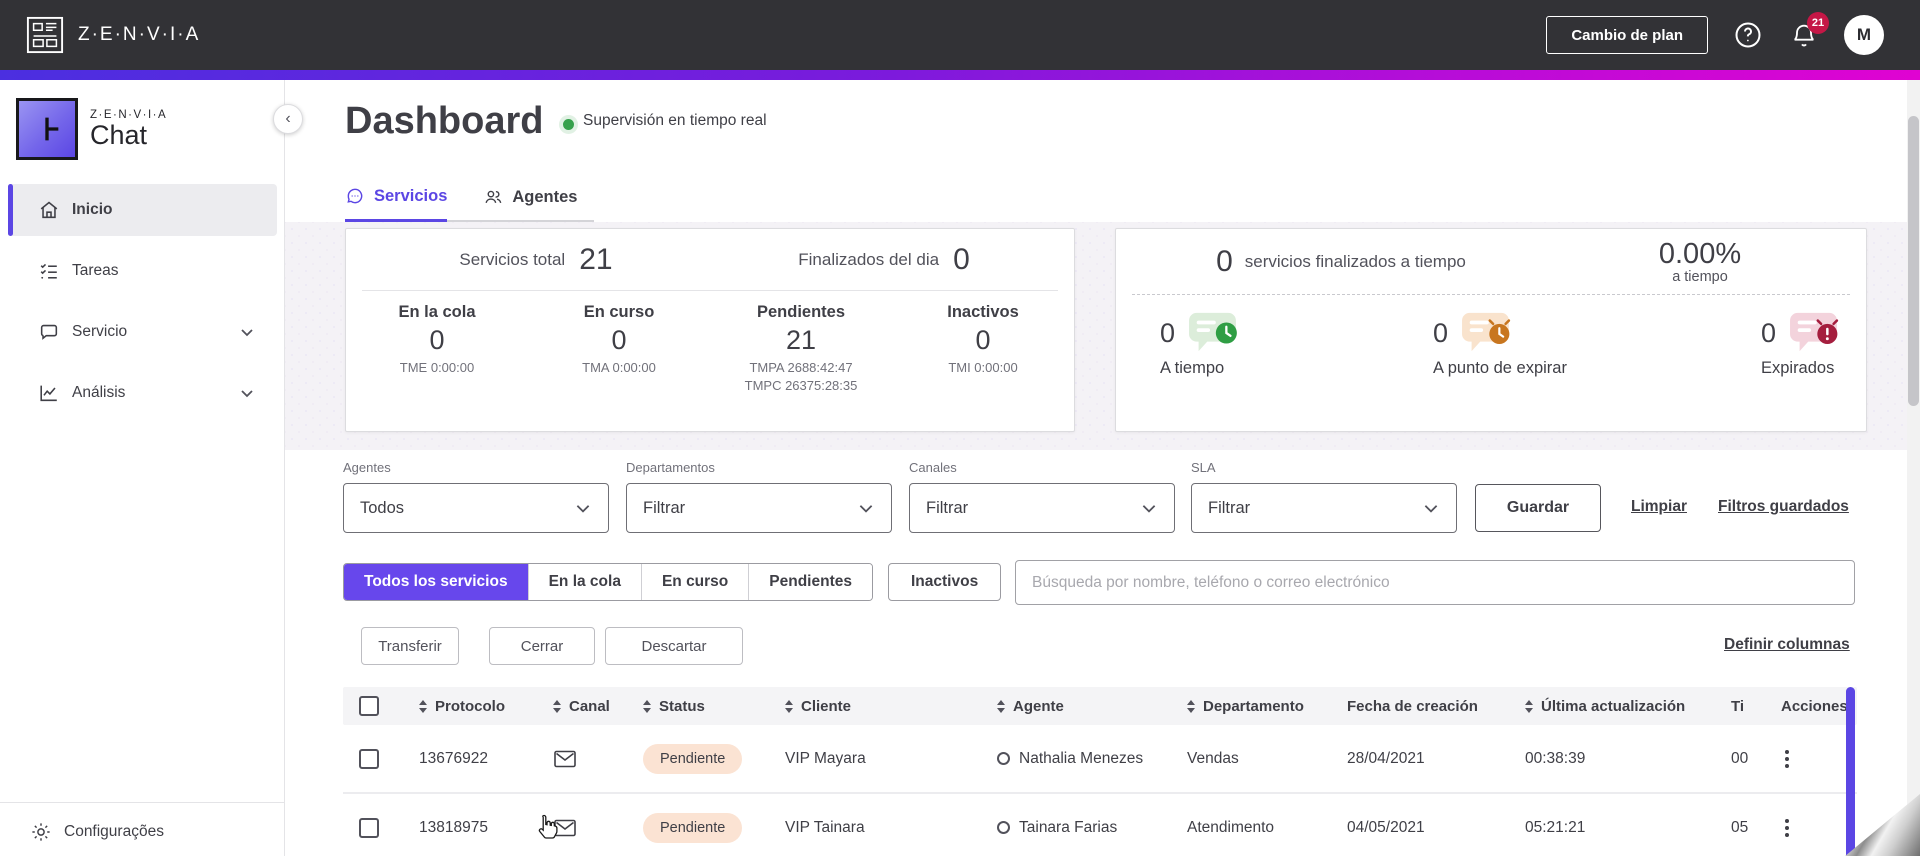  Describe the element at coordinates (584, 582) in the screenshot. I see `segment-en-la-cola: En la cola` at that location.